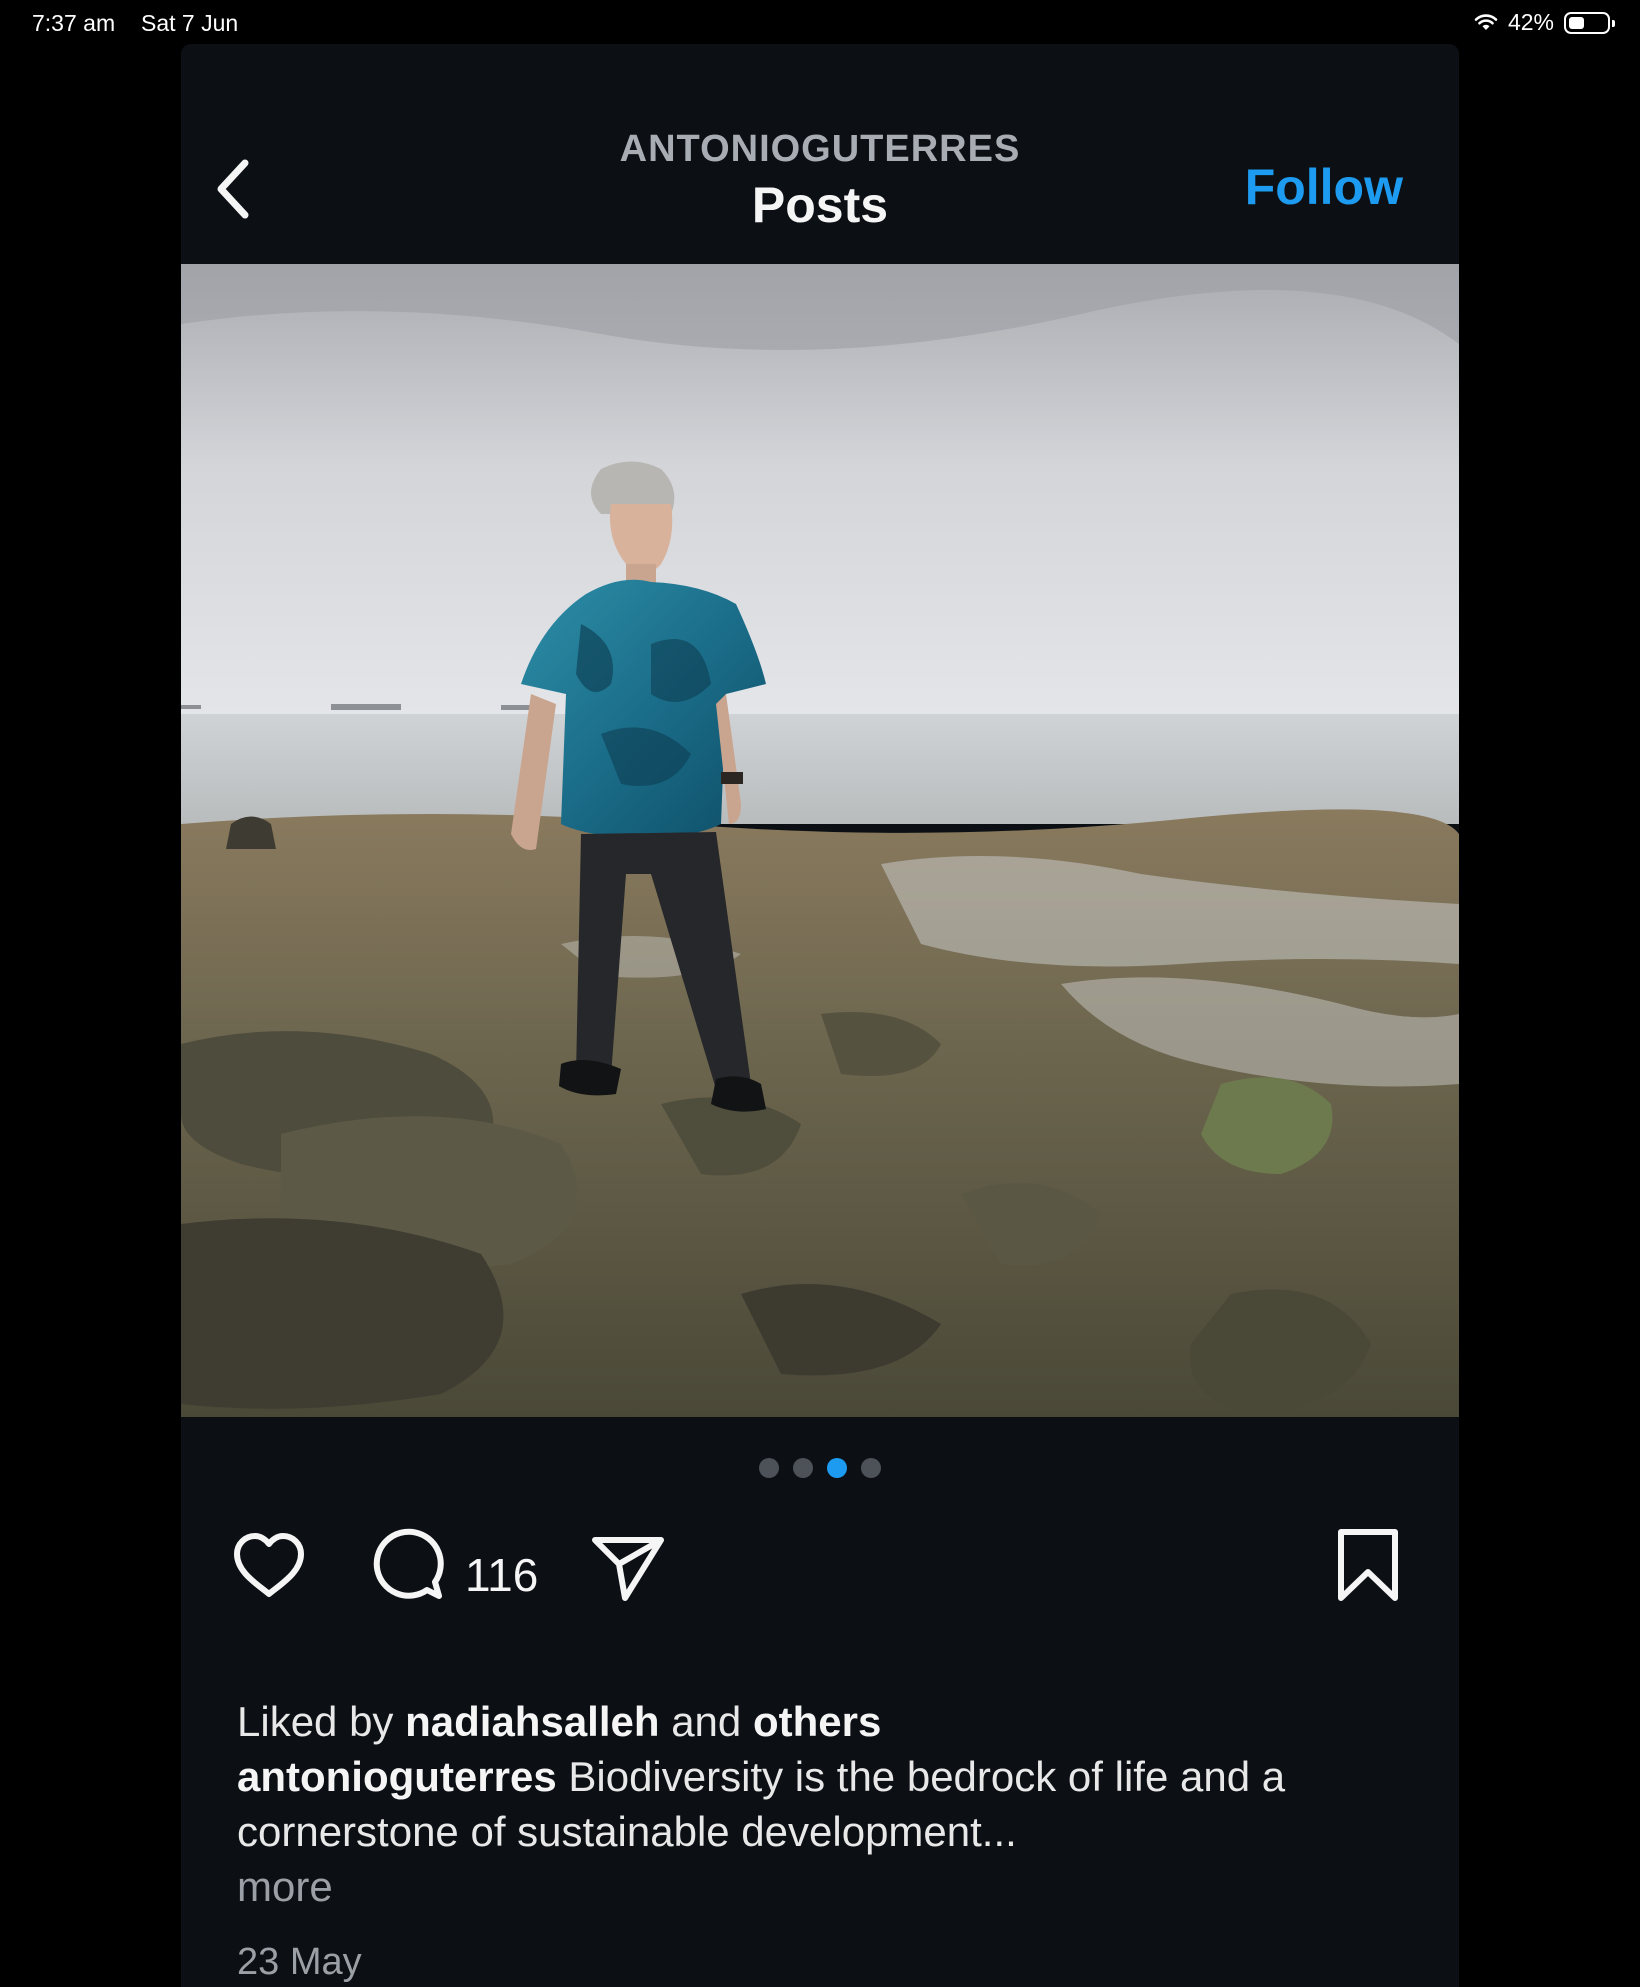 This screenshot has height=1987, width=1640. Describe the element at coordinates (820, 1468) in the screenshot. I see `carousel-dots` at that location.